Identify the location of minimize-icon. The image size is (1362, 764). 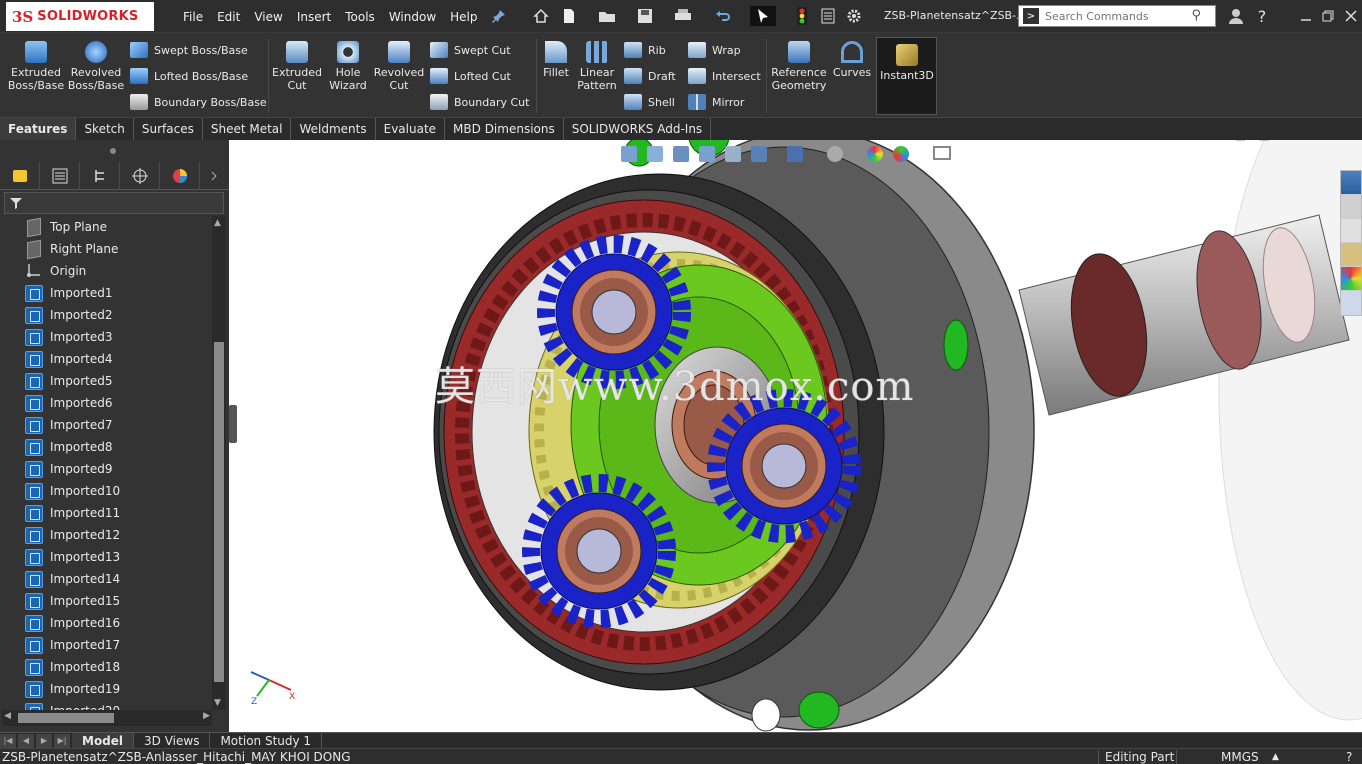
(1306, 16).